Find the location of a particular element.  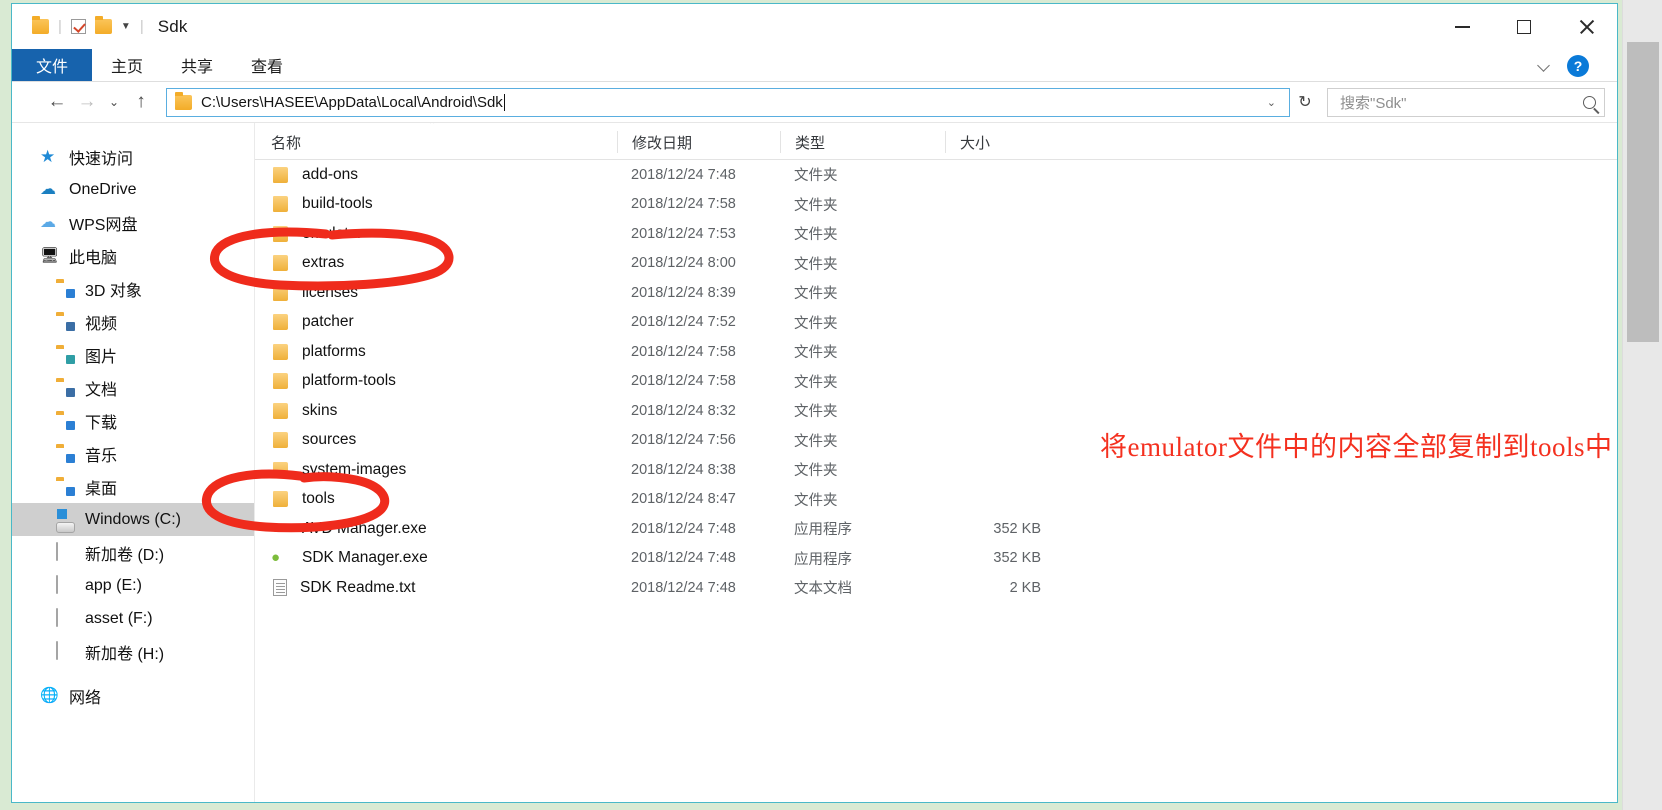

sidebar-item-3d-objects: 3D 对象 is located at coordinates (133, 288).